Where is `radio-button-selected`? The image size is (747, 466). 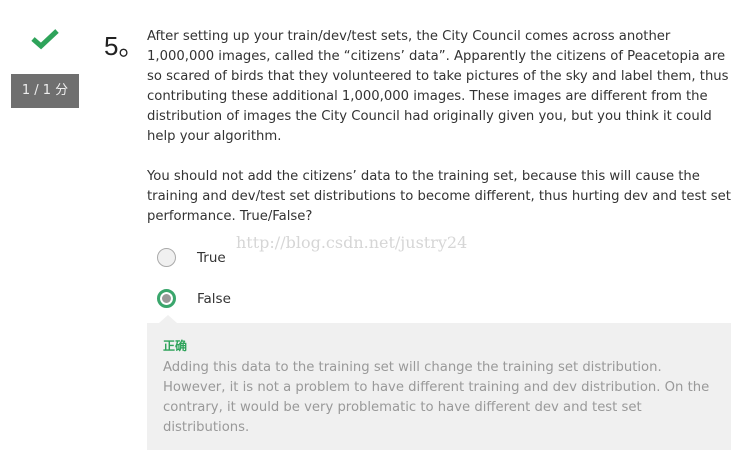
radio-button-selected is located at coordinates (166, 298).